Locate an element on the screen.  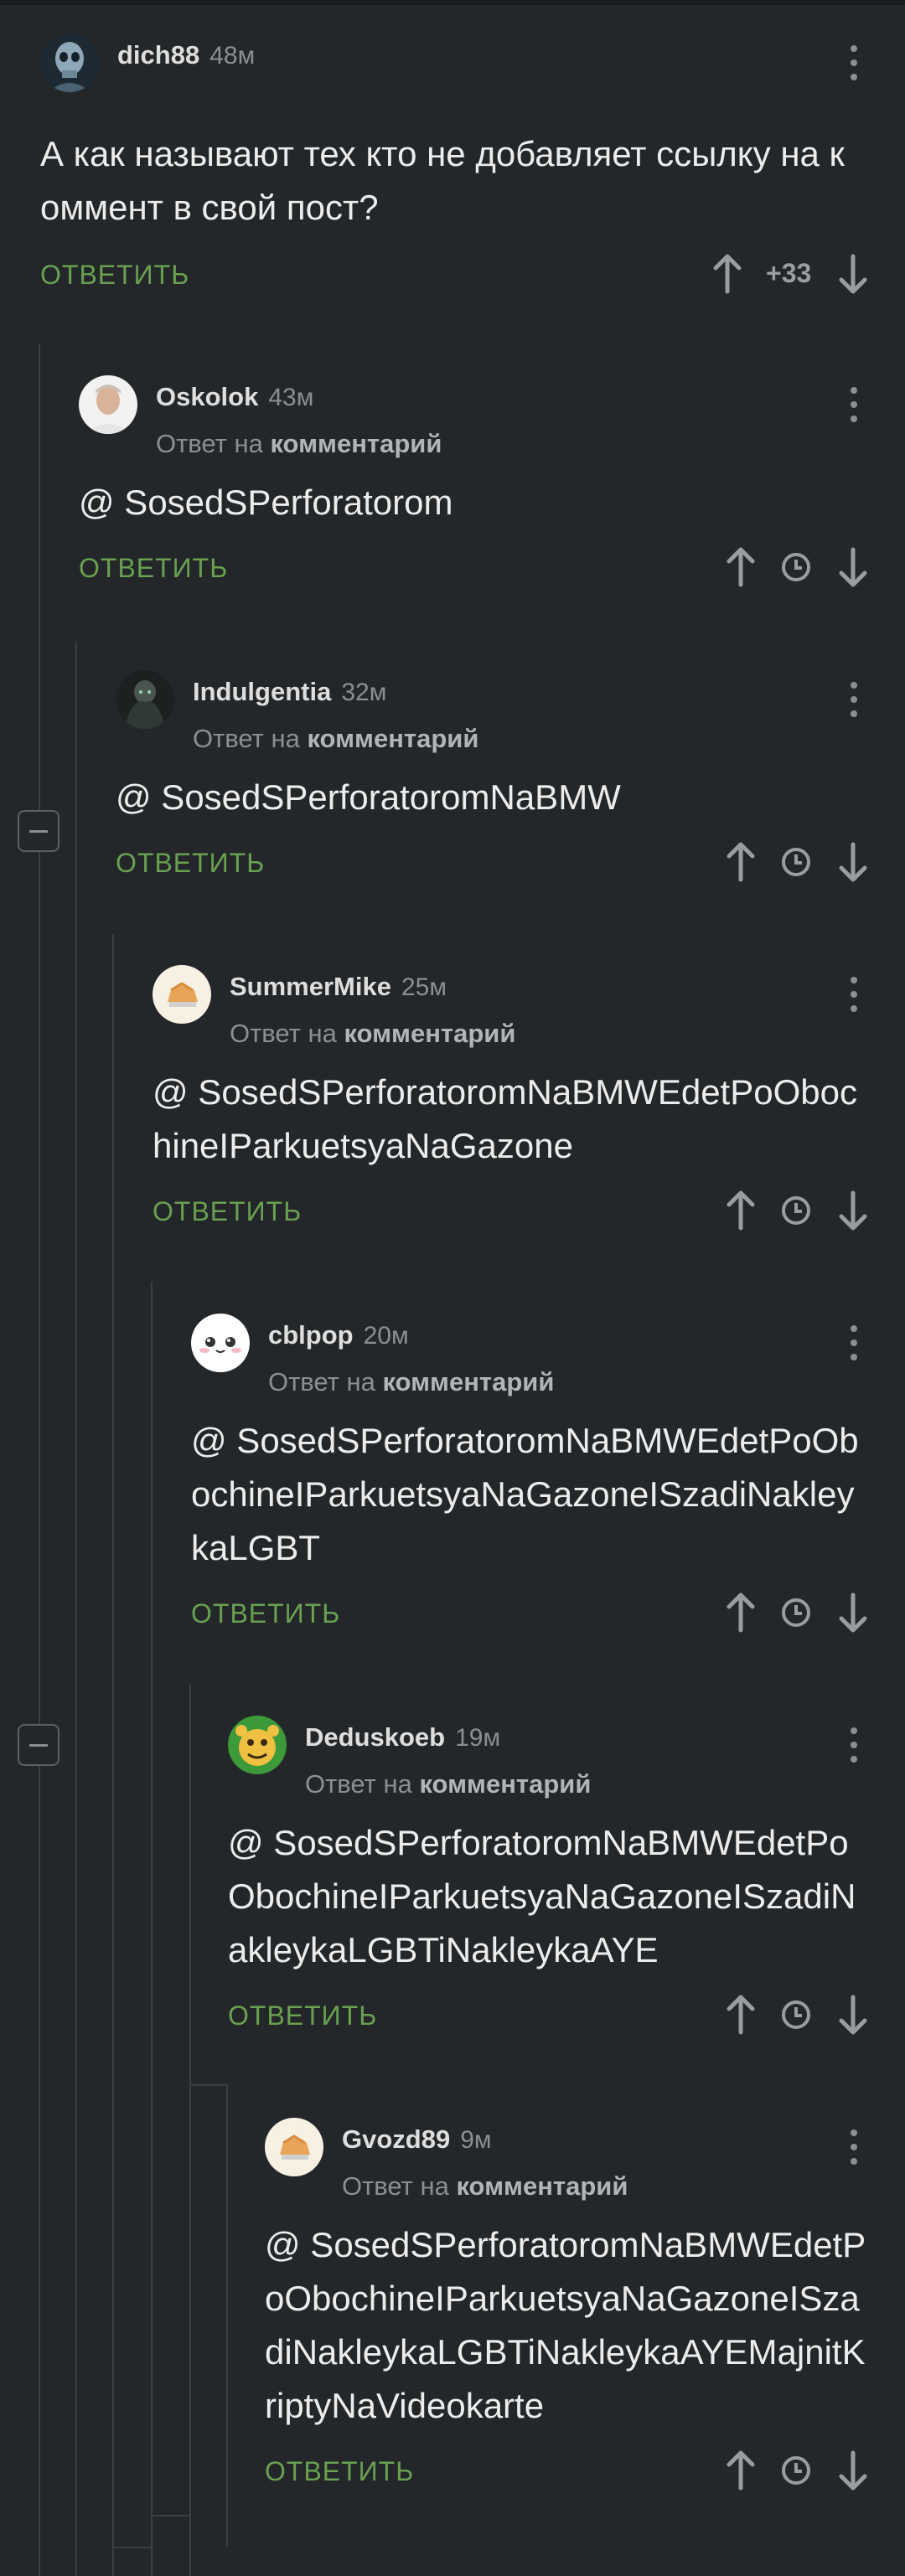
comment-time: 9м is located at coordinates (476, 2140).